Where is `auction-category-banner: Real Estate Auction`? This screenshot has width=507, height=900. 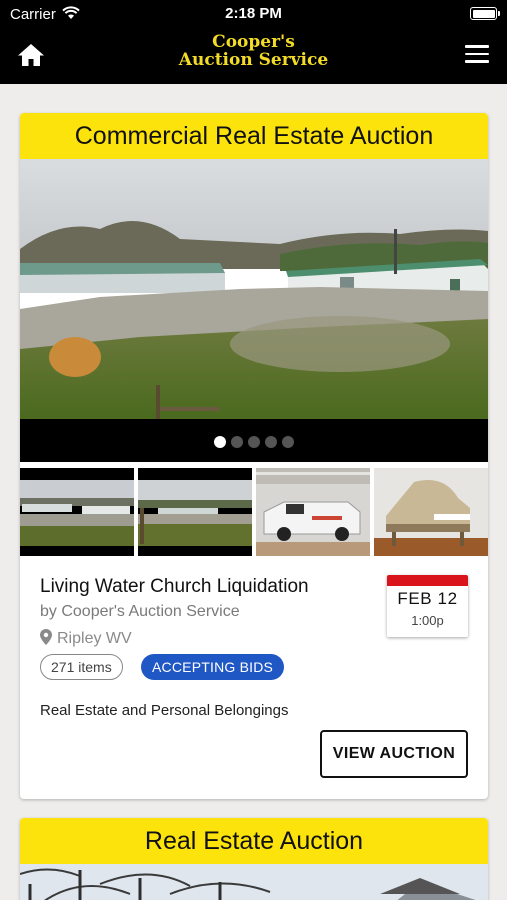
auction-category-banner: Real Estate Auction is located at coordinates (254, 841).